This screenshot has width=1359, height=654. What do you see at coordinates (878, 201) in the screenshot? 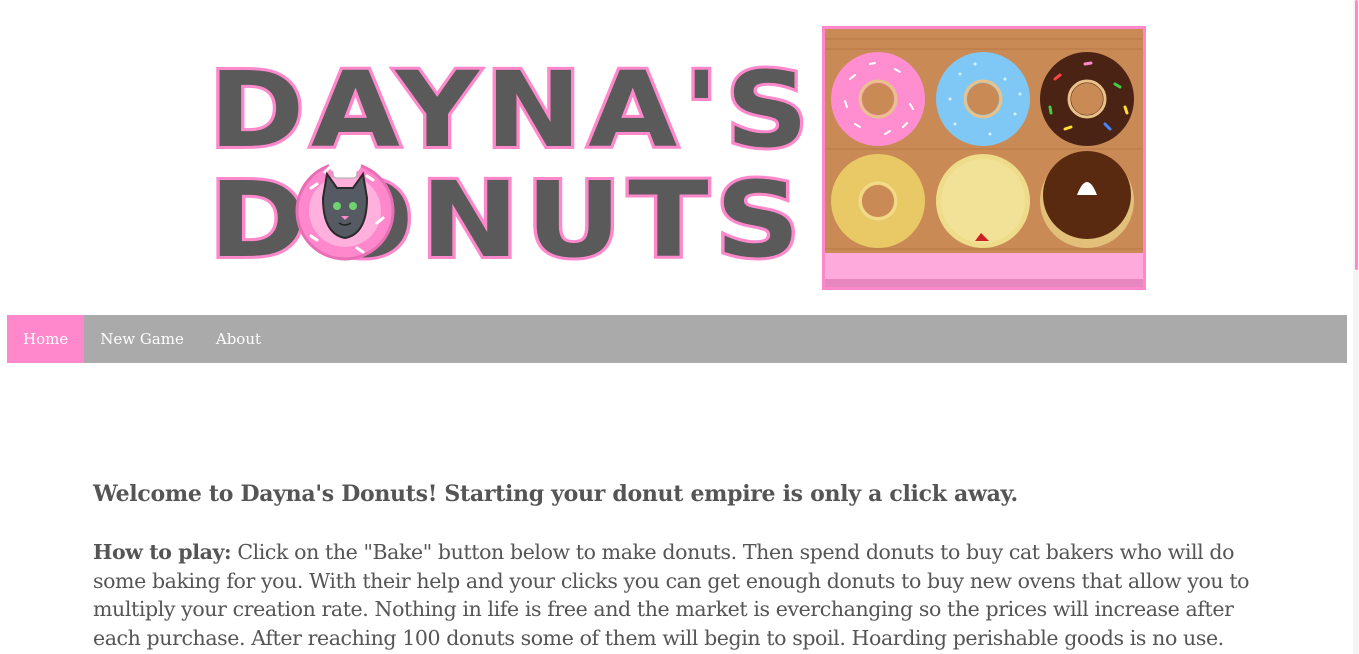
I see `glazed-donut-icon` at bounding box center [878, 201].